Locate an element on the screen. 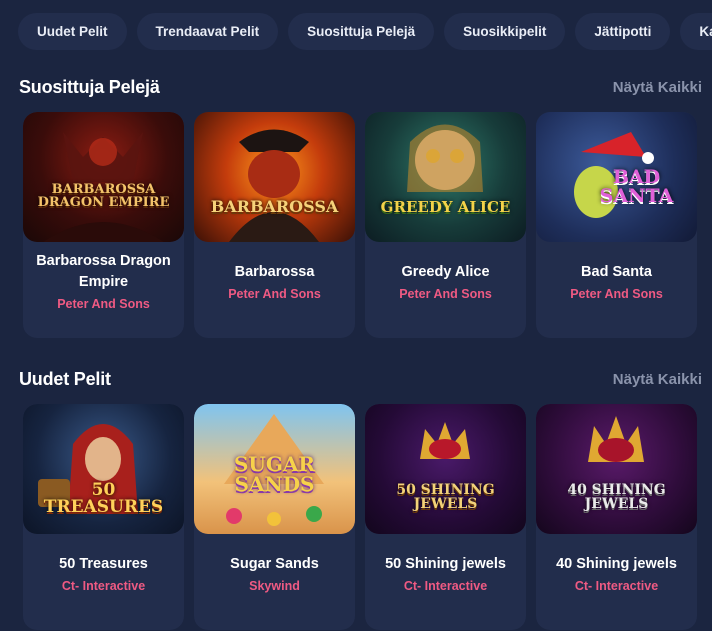 Image resolution: width=712 pixels, height=631 pixels. card-info: Greedy Alice Peter And Sons is located at coordinates (445, 281).